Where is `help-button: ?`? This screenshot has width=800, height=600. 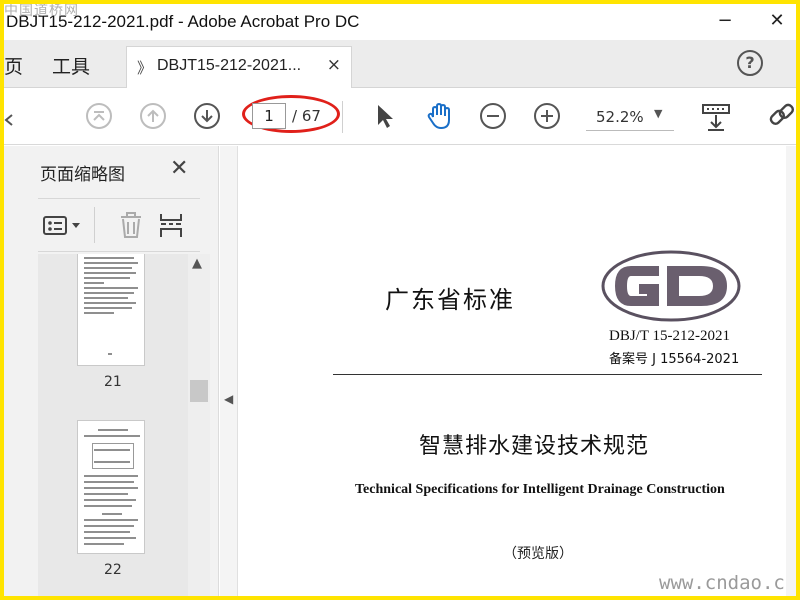 help-button: ? is located at coordinates (750, 63).